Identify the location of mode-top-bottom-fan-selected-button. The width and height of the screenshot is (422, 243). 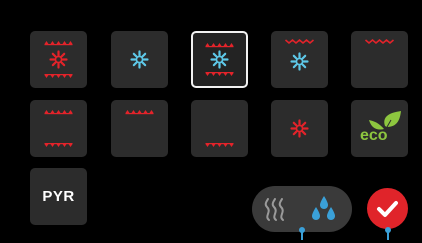
(219, 59).